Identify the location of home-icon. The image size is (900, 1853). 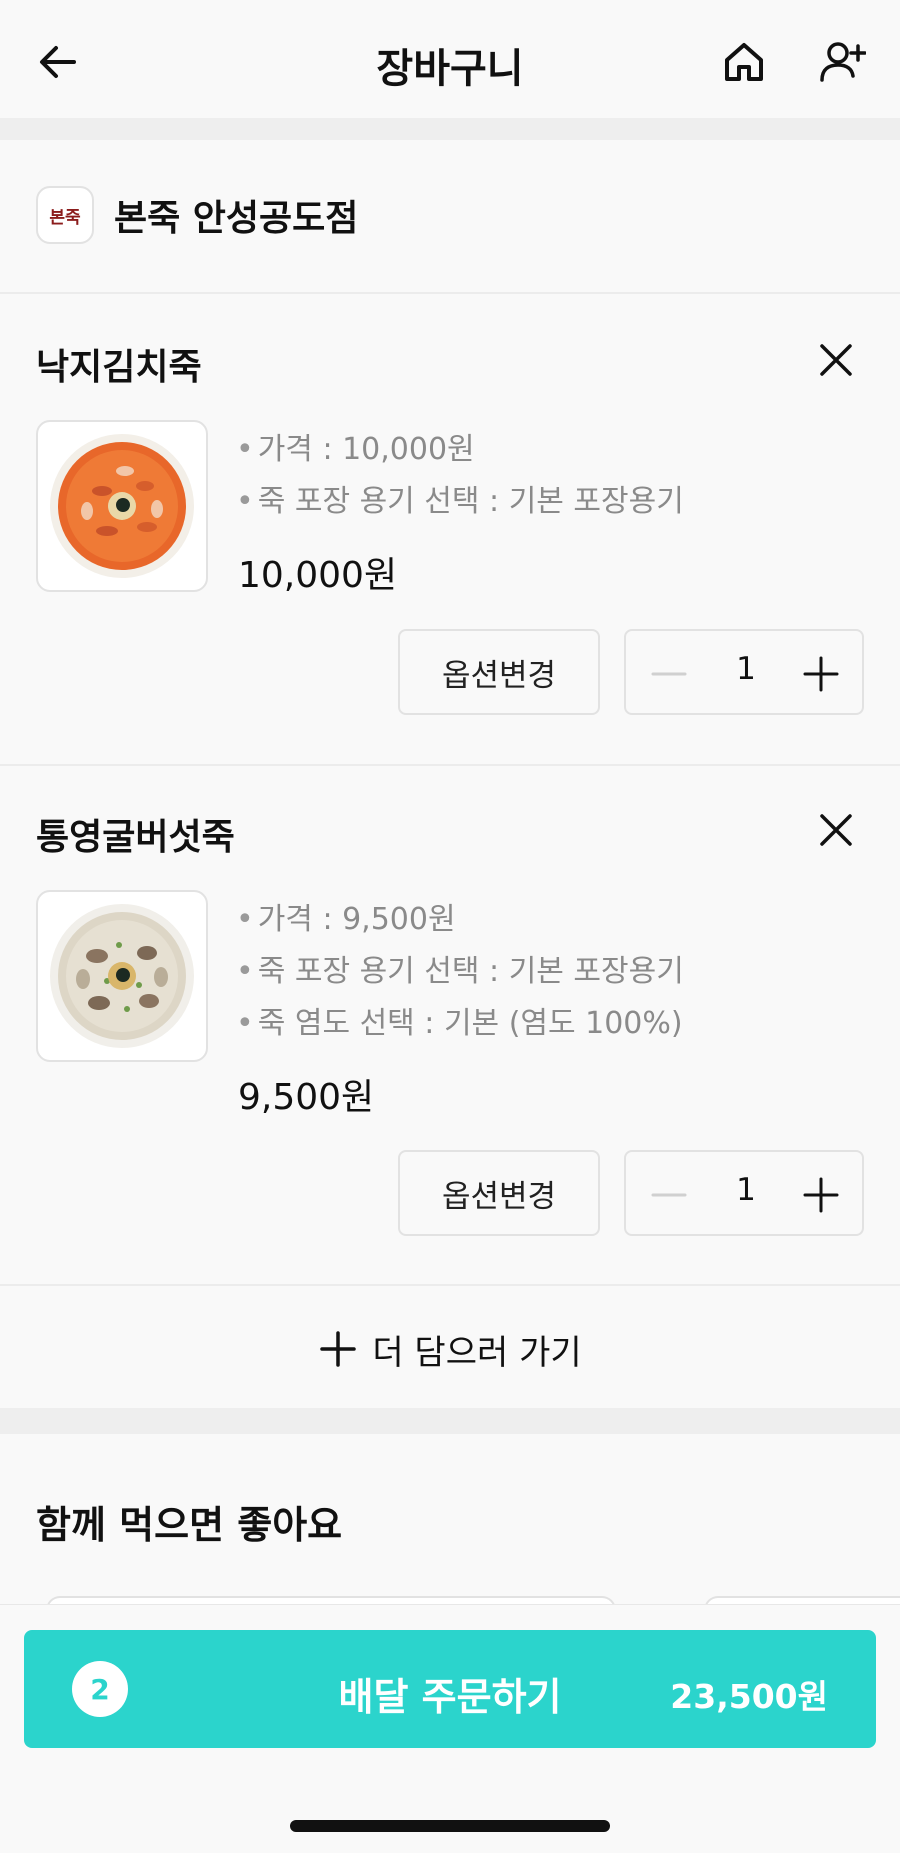
(744, 62).